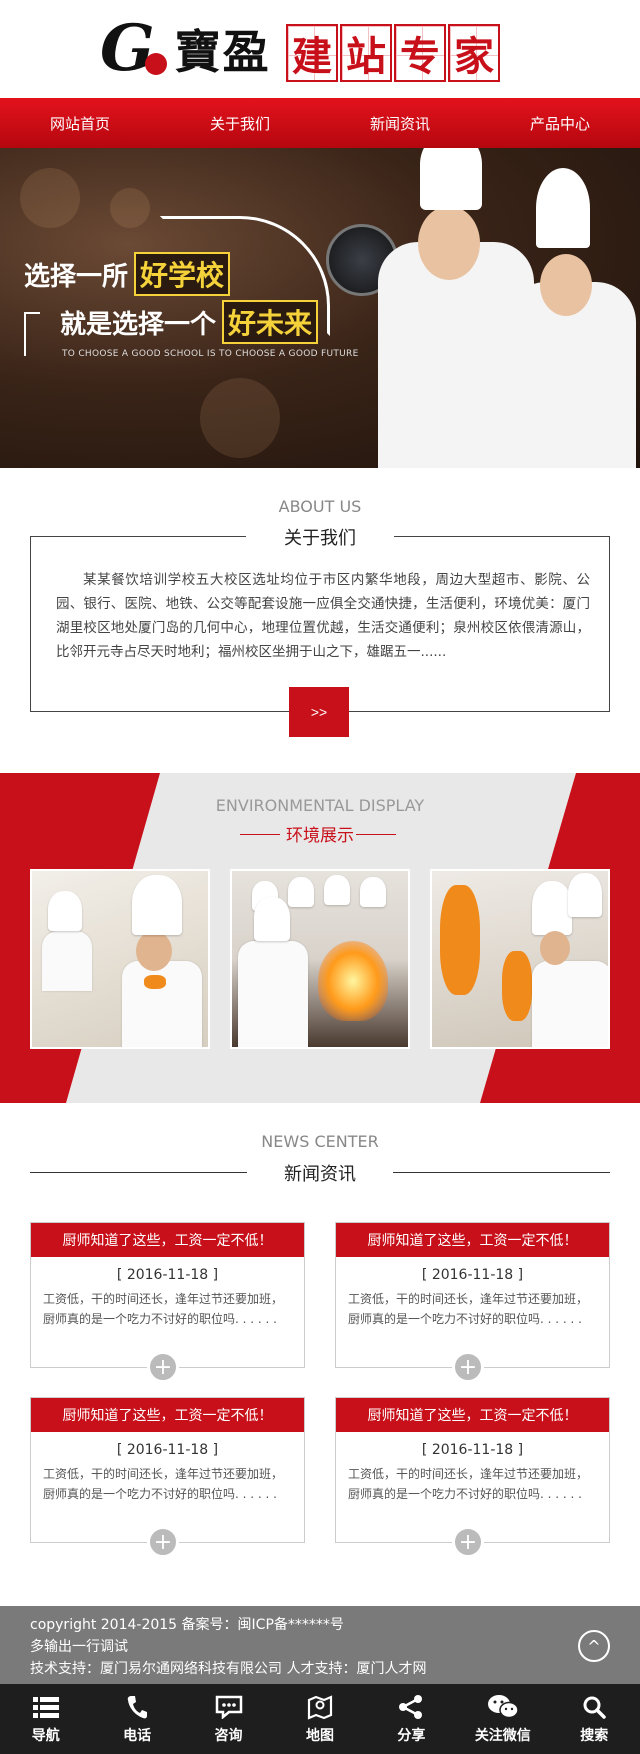 The image size is (640, 1754). I want to click on logo-text: 寶盈, so click(222, 52).